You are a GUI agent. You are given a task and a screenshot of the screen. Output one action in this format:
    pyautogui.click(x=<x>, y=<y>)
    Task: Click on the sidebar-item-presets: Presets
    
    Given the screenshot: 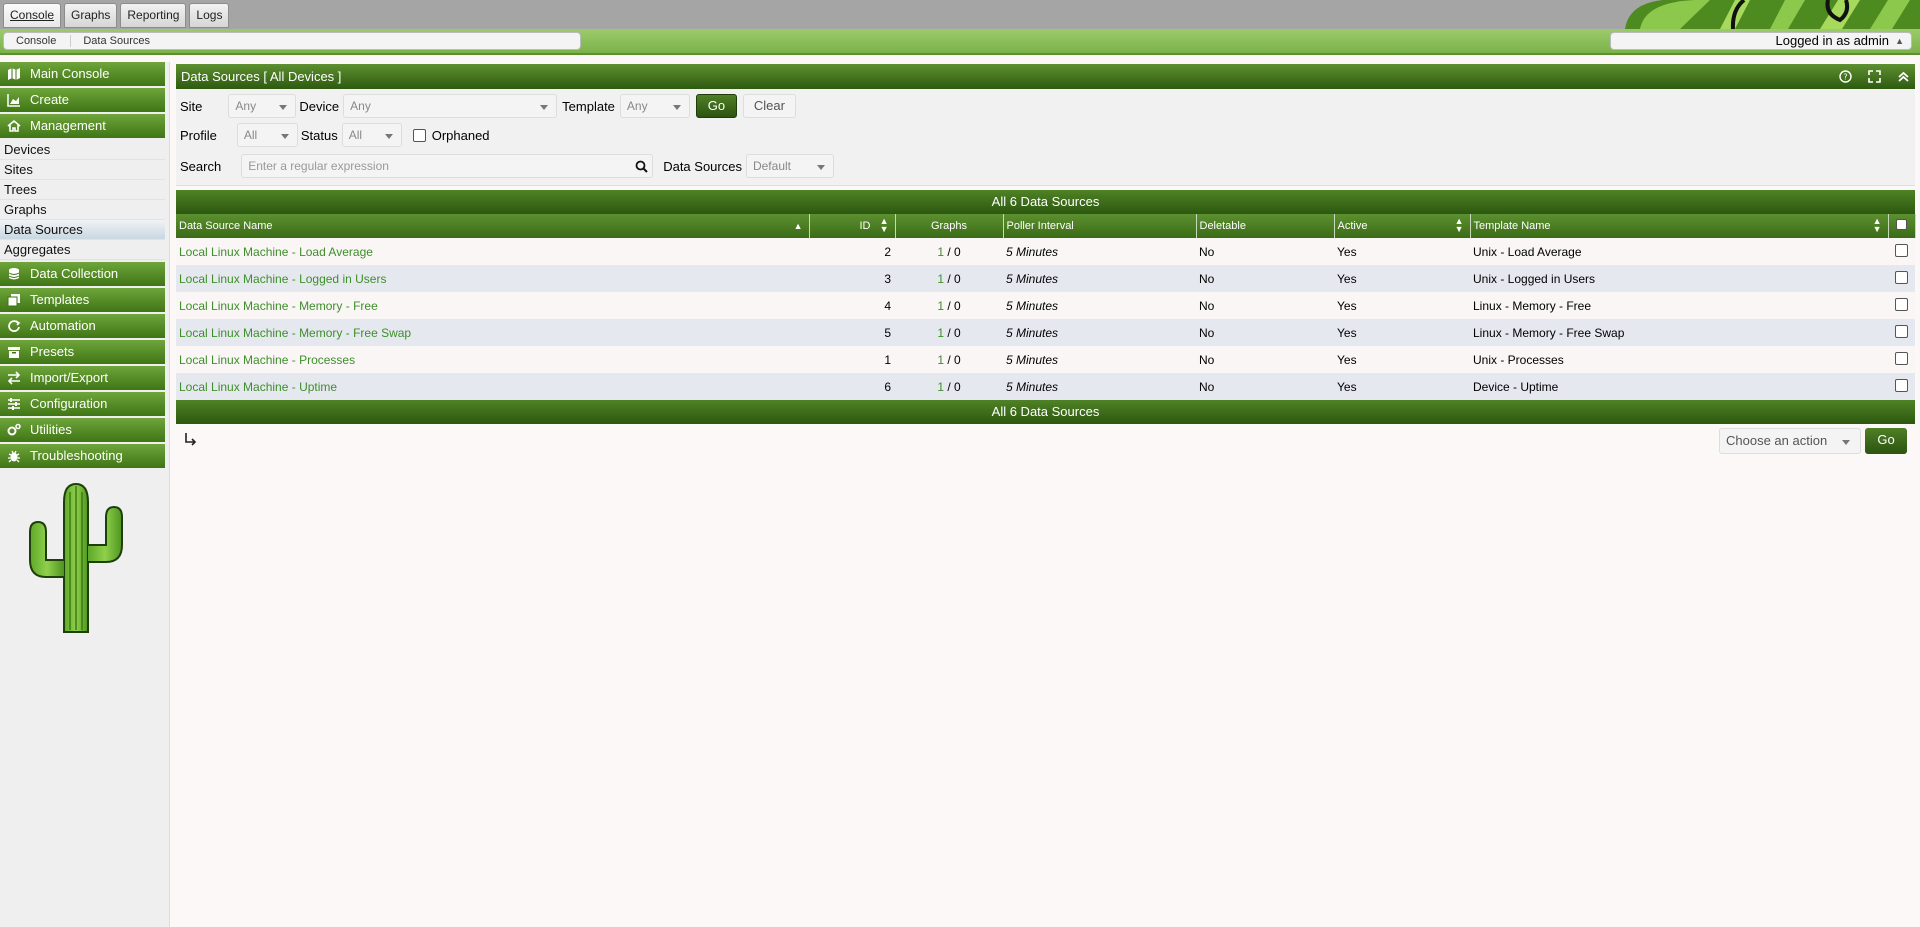 What is the action you would take?
    pyautogui.click(x=82, y=352)
    